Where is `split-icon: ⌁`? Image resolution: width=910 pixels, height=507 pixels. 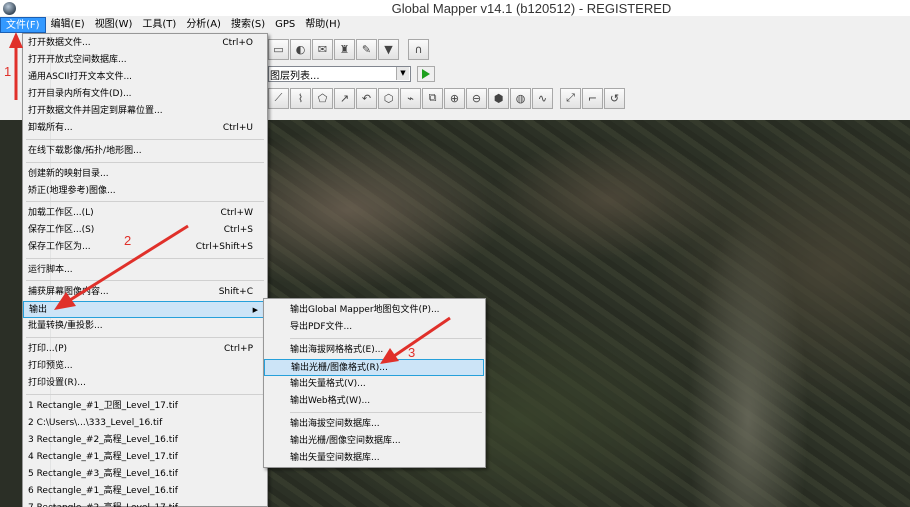 split-icon: ⌁ is located at coordinates (410, 98).